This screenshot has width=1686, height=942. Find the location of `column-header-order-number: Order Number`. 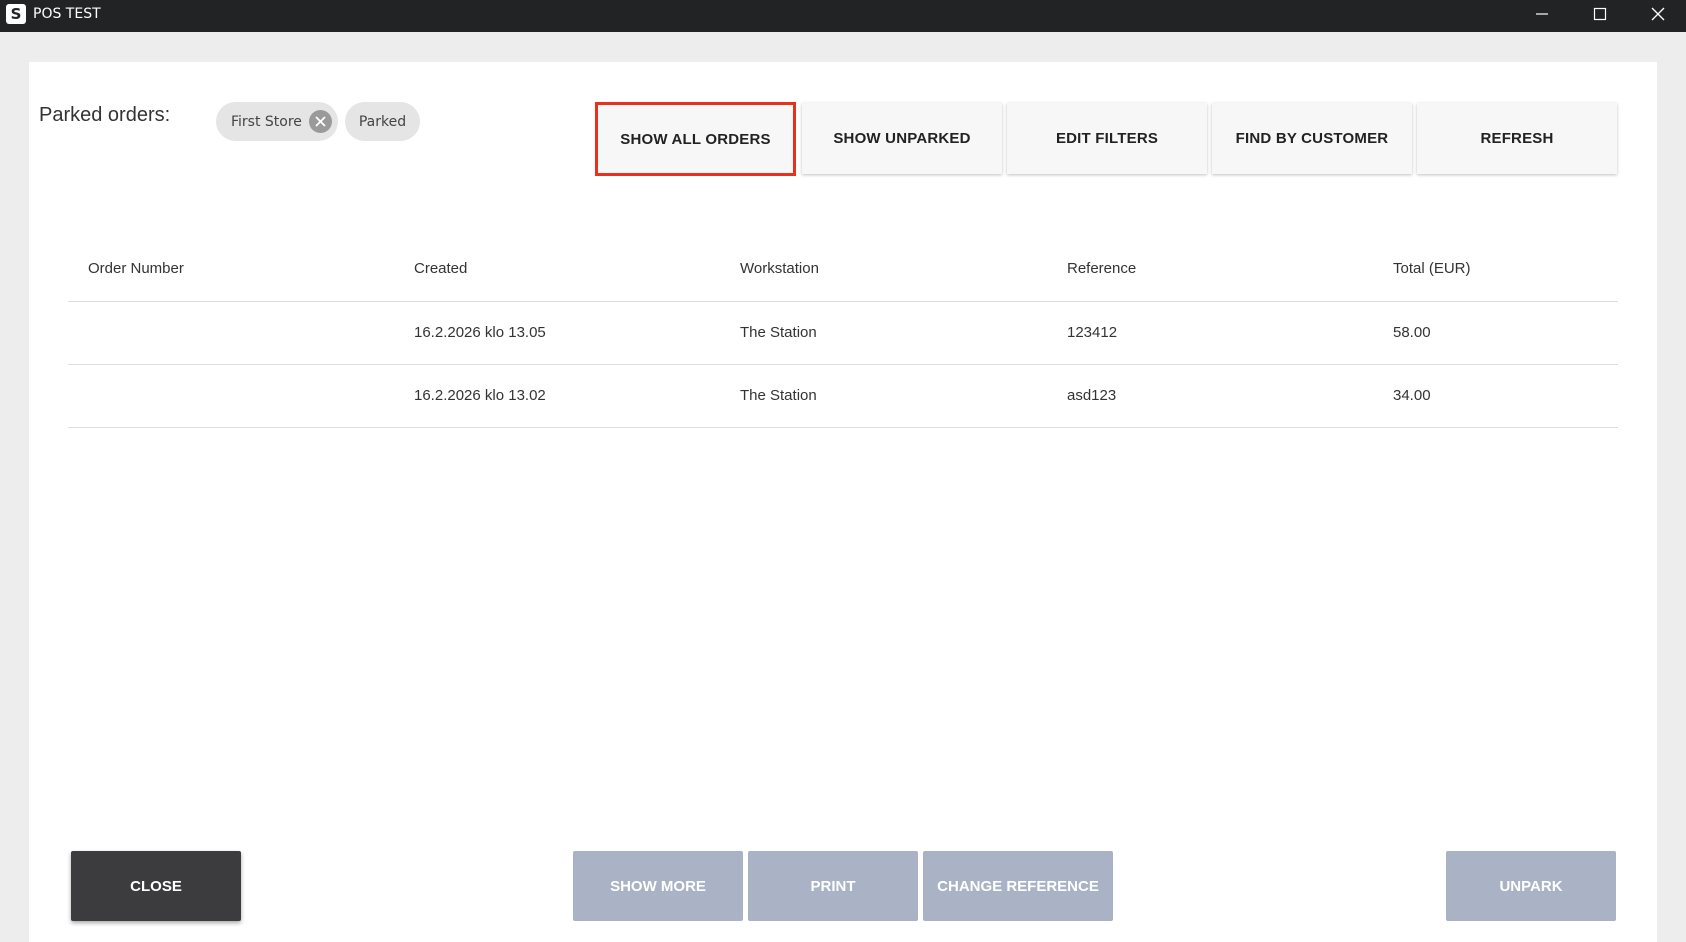

column-header-order-number: Order Number is located at coordinates (136, 268).